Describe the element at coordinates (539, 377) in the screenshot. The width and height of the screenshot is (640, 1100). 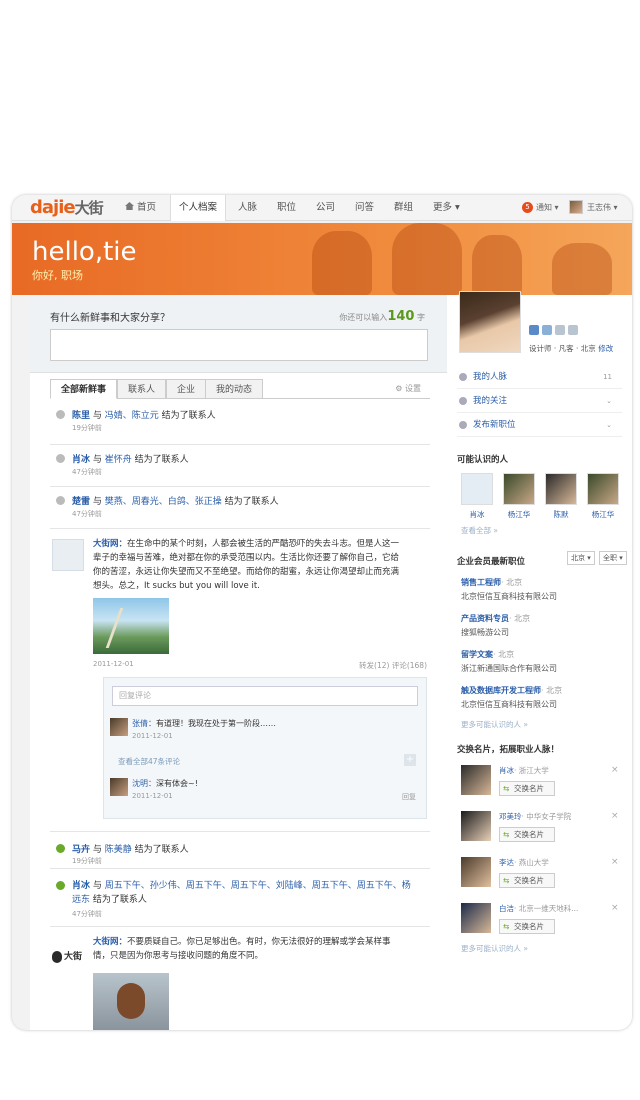
I see `sidebar-item-my-network: 我的人脉 11` at that location.